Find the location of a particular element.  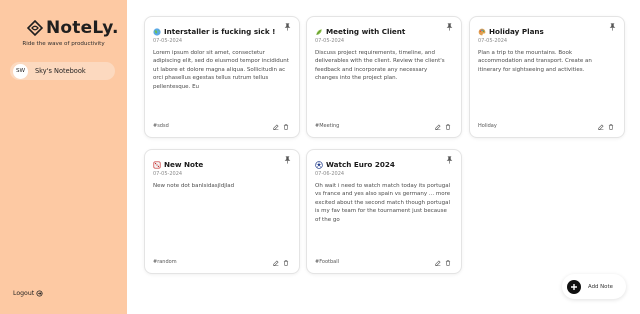

logout-button: Logout is located at coordinates (28, 293).